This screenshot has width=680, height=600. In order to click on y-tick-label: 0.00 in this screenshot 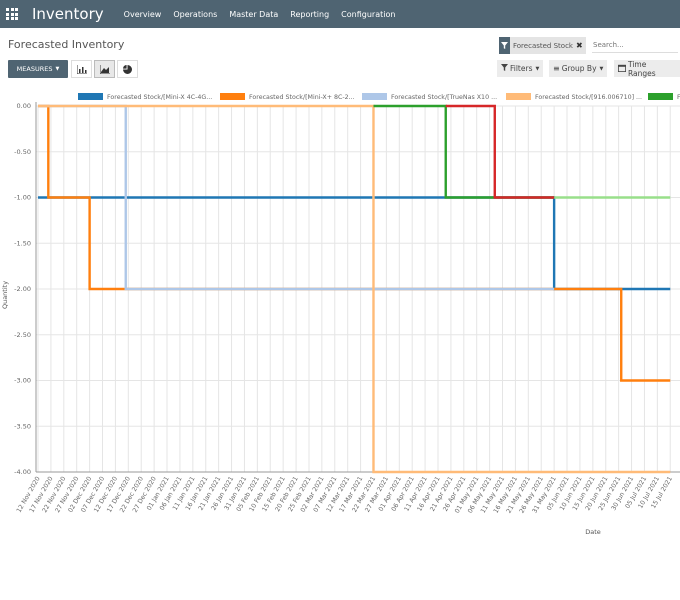, I will do `click(24, 106)`.